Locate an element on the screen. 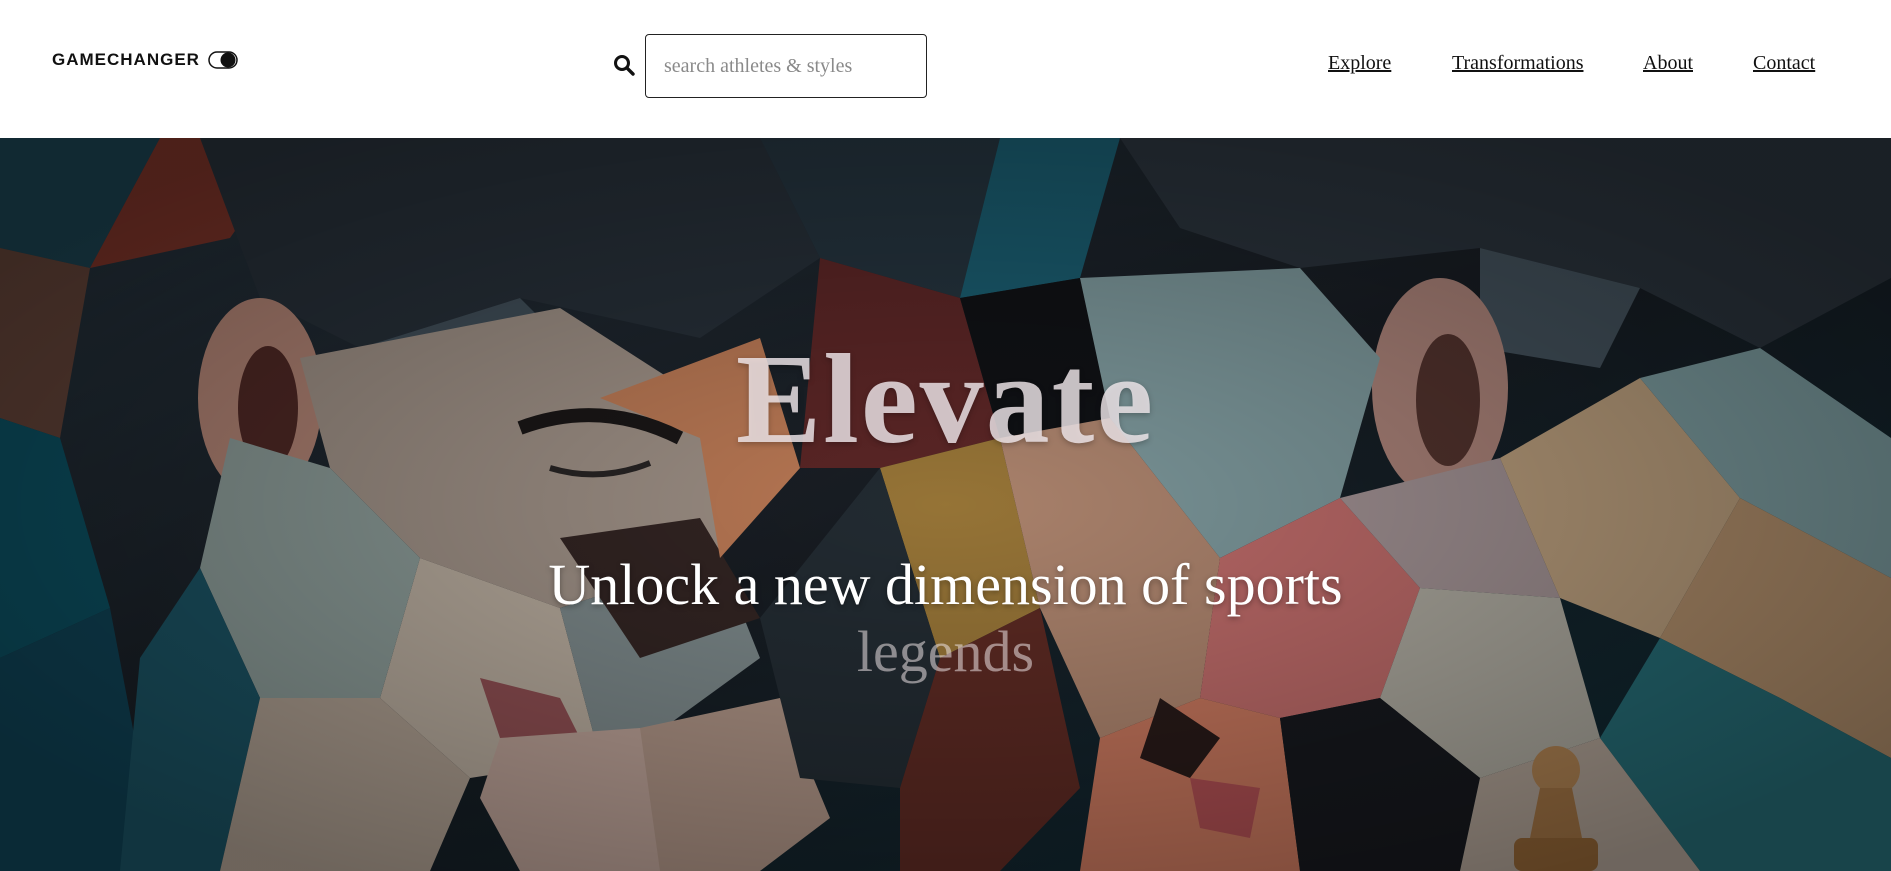 The width and height of the screenshot is (1891, 871). nav-link-explore: Explore is located at coordinates (1359, 63).